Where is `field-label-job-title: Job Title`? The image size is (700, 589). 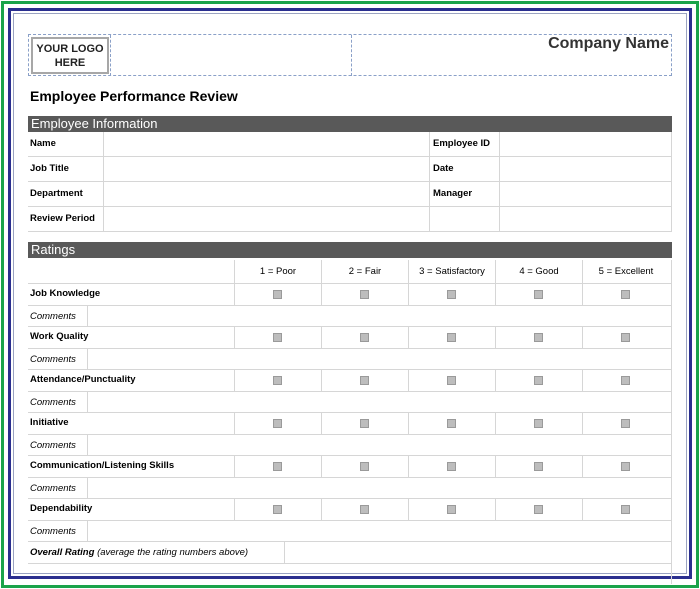 field-label-job-title: Job Title is located at coordinates (49, 168).